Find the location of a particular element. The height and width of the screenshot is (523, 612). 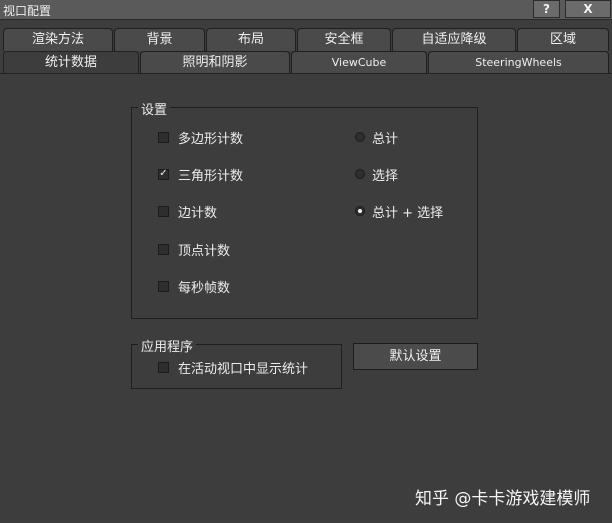

edge-count-option: 边计数 is located at coordinates (188, 211).